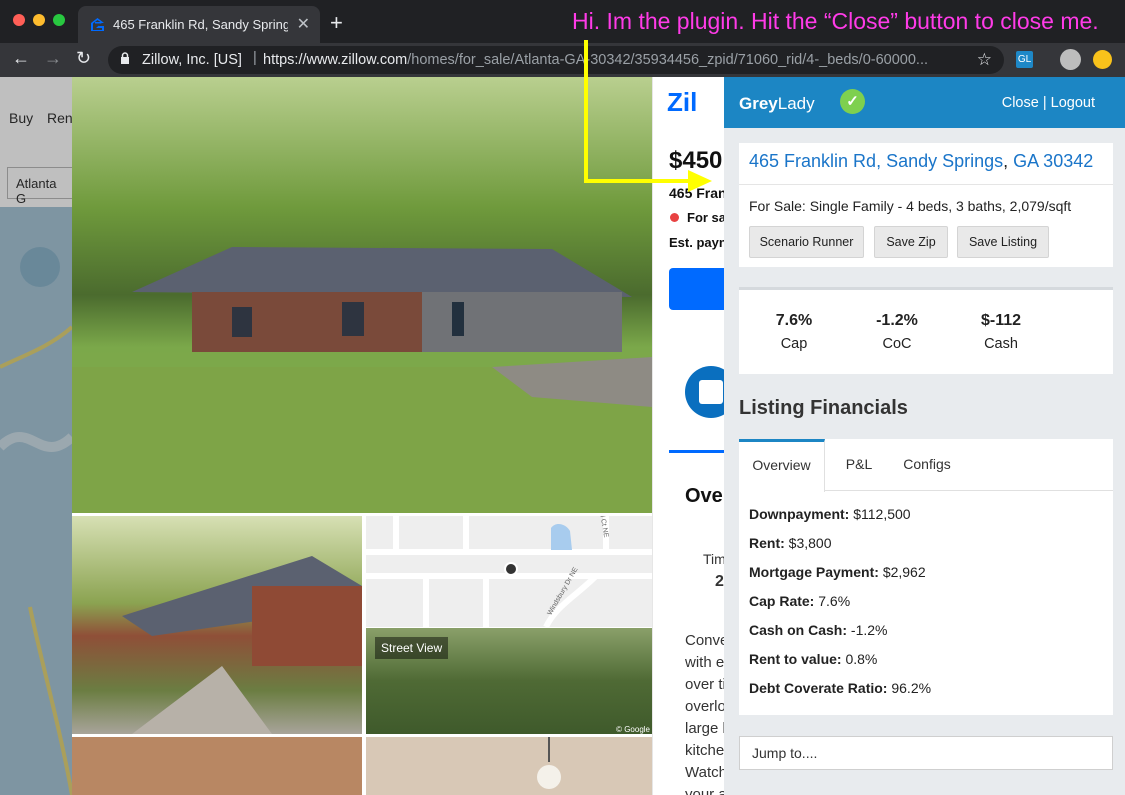  Describe the element at coordinates (926, 184) in the screenshot. I see `card-divider` at that location.